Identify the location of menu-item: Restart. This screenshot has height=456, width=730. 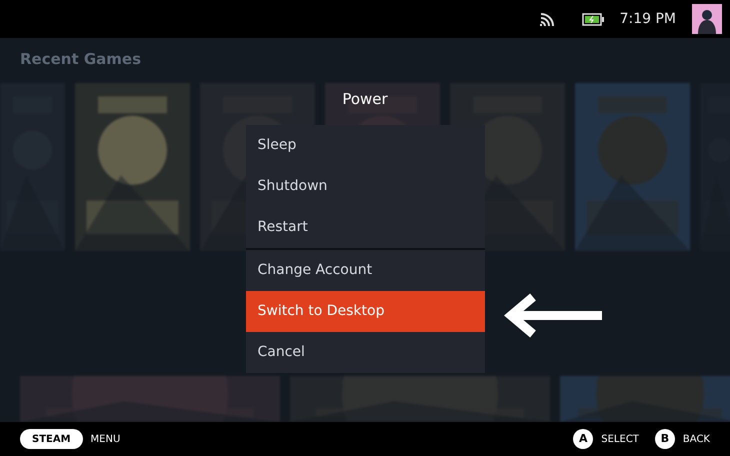
(365, 227).